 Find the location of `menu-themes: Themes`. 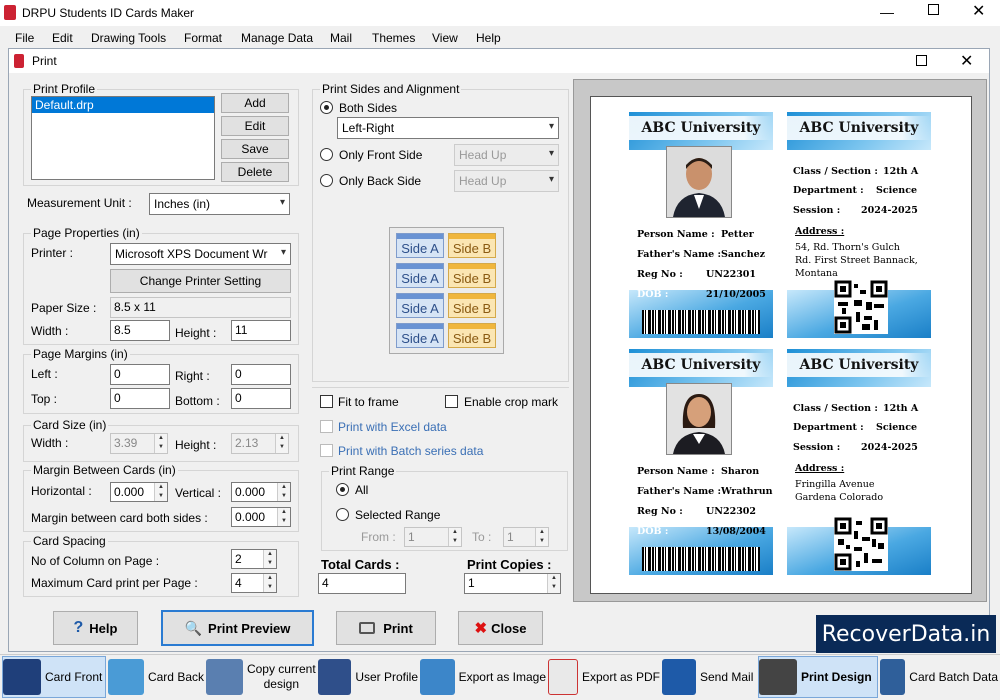

menu-themes: Themes is located at coordinates (393, 38).